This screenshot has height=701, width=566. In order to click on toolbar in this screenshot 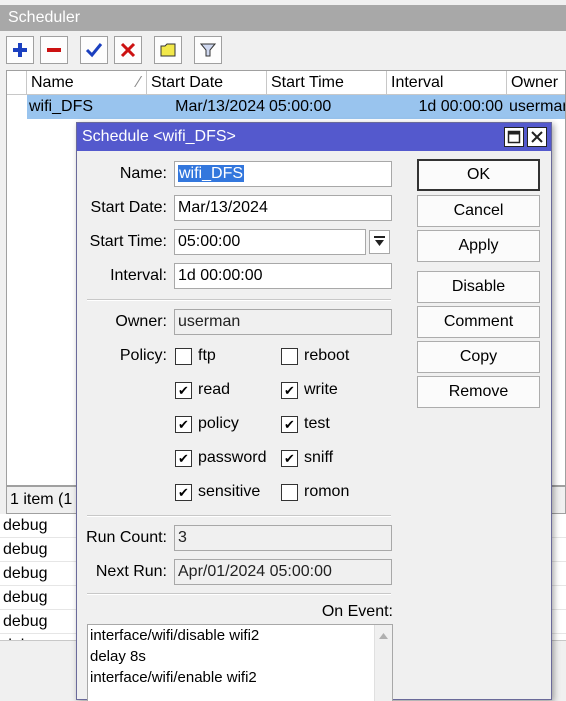, I will do `click(283, 50)`.